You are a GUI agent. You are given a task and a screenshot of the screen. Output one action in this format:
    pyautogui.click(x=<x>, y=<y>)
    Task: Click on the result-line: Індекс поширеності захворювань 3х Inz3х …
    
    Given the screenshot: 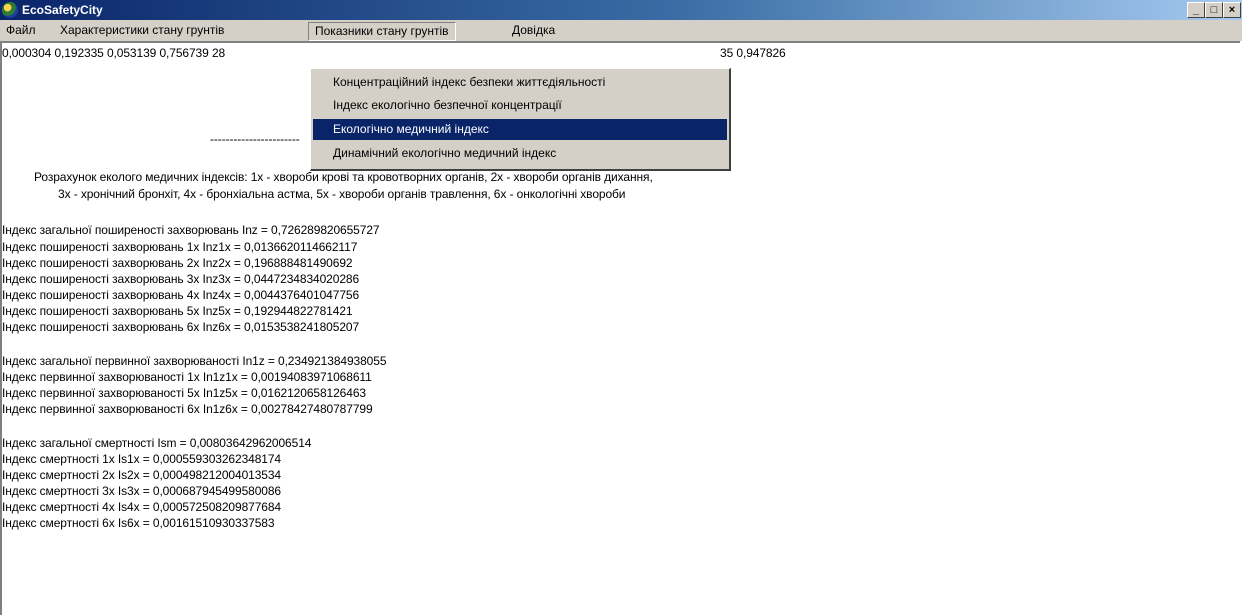 What is the action you would take?
    pyautogui.click(x=181, y=279)
    